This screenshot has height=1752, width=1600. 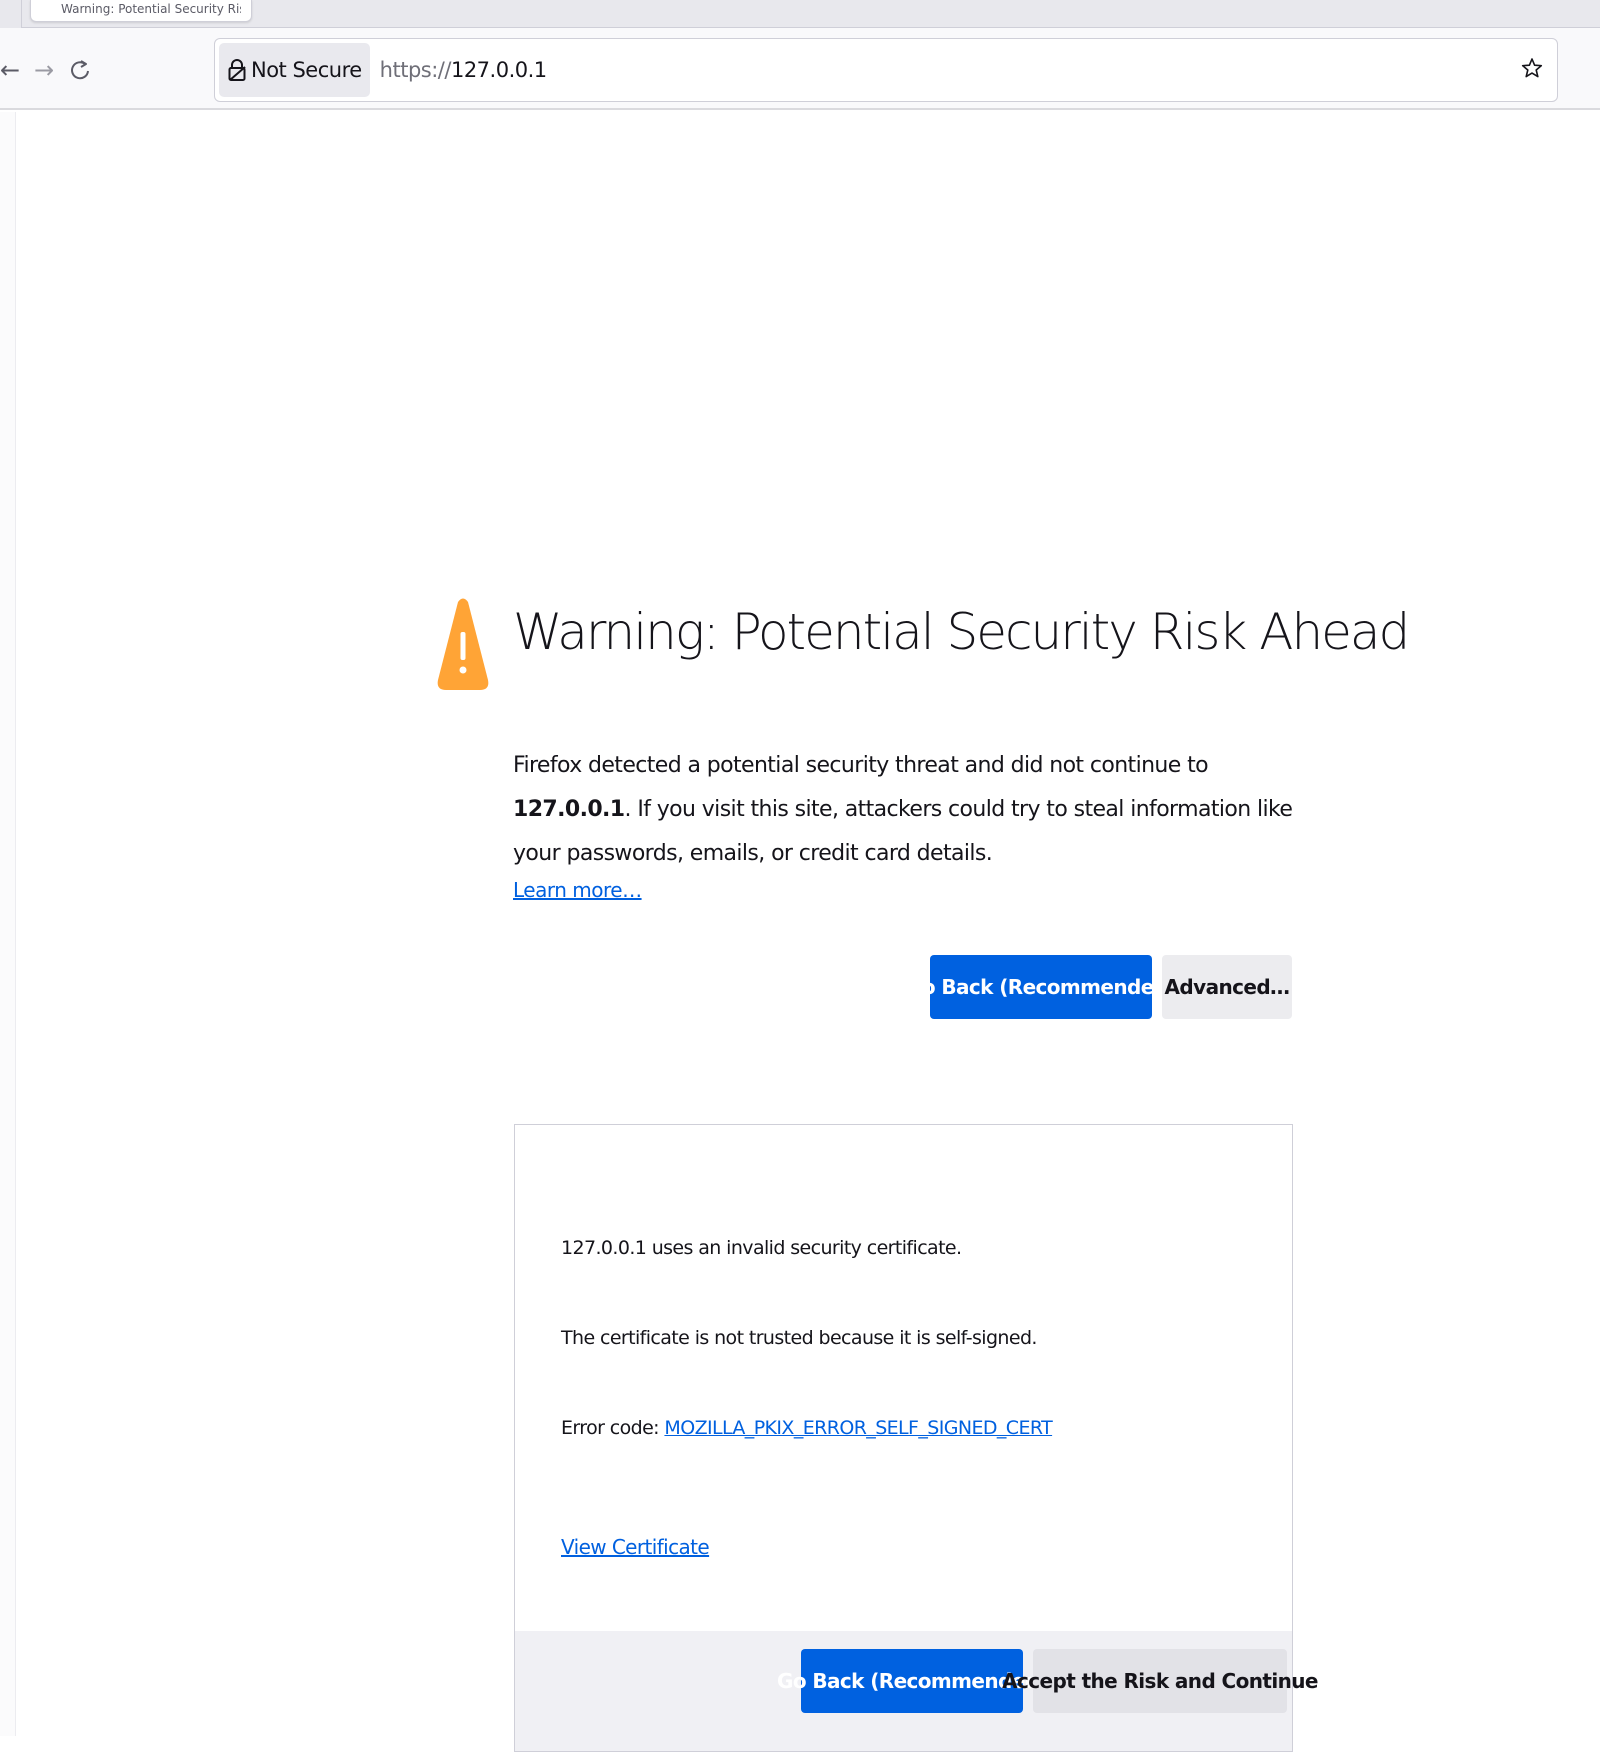 I want to click on url-host: 127.0.0.1, so click(x=498, y=70).